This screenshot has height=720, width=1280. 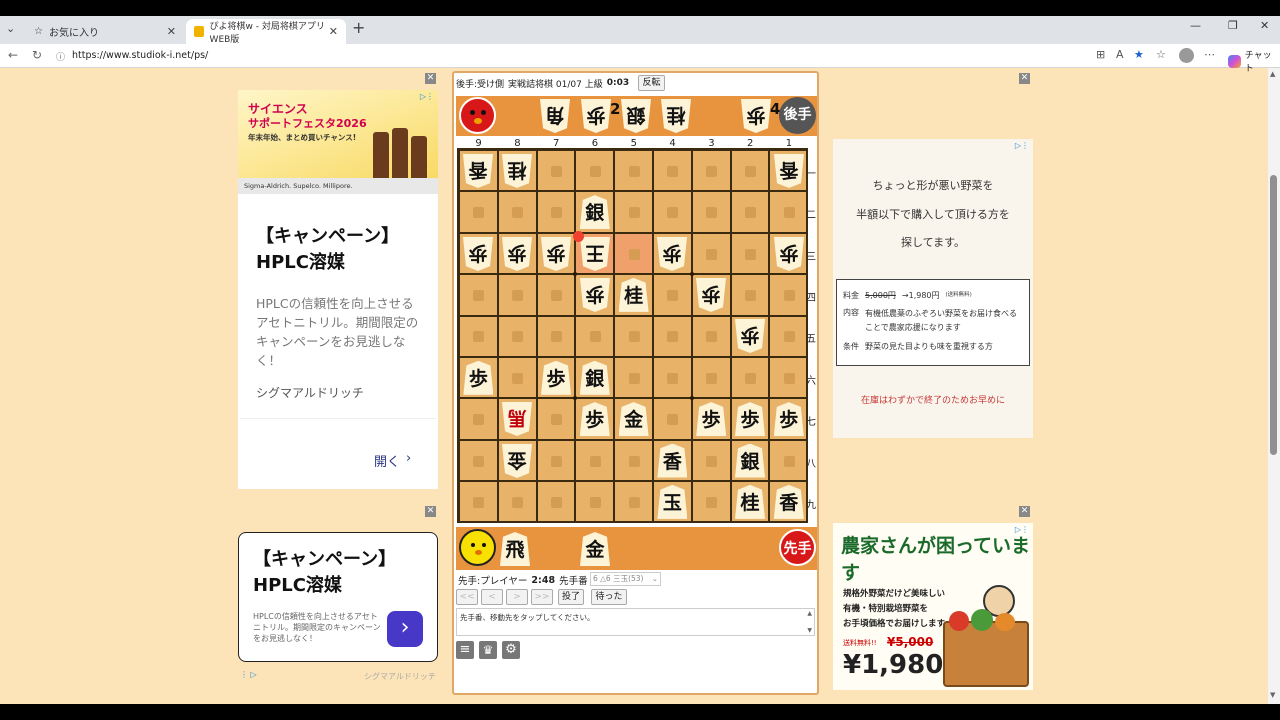 What do you see at coordinates (266, 32) in the screenshot?
I see `tab-piyo-shogi: ぴよ将棋w - 対局将棋アプリ WEB版 ✕` at bounding box center [266, 32].